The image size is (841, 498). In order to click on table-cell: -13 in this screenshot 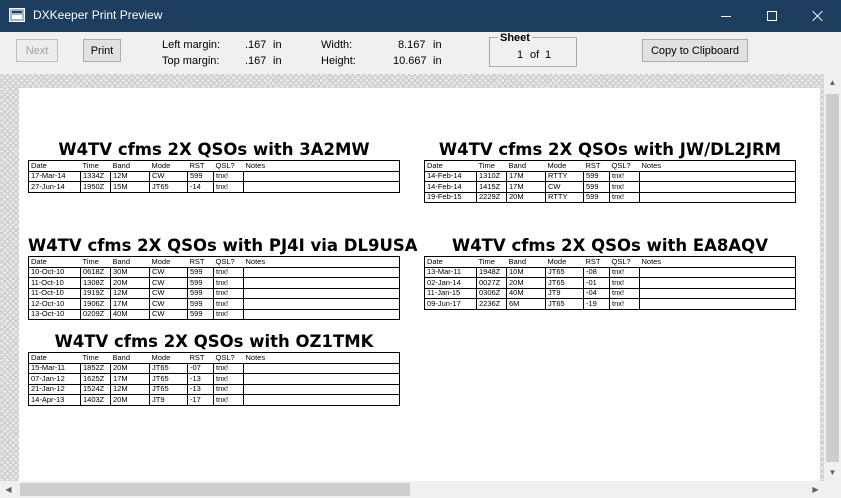, I will do `click(200, 379)`.